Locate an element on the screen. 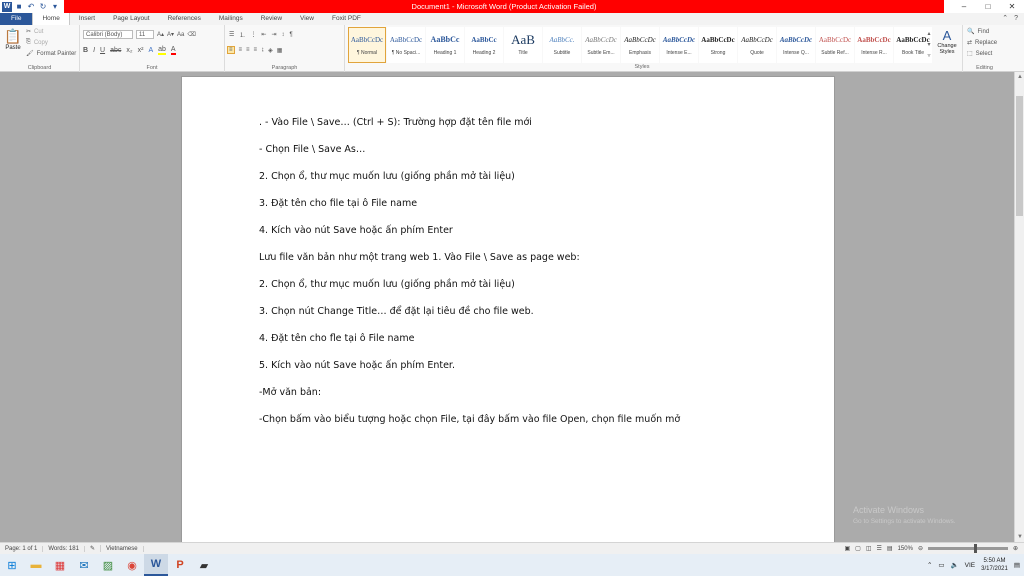  bold-icon: B is located at coordinates (85, 50).